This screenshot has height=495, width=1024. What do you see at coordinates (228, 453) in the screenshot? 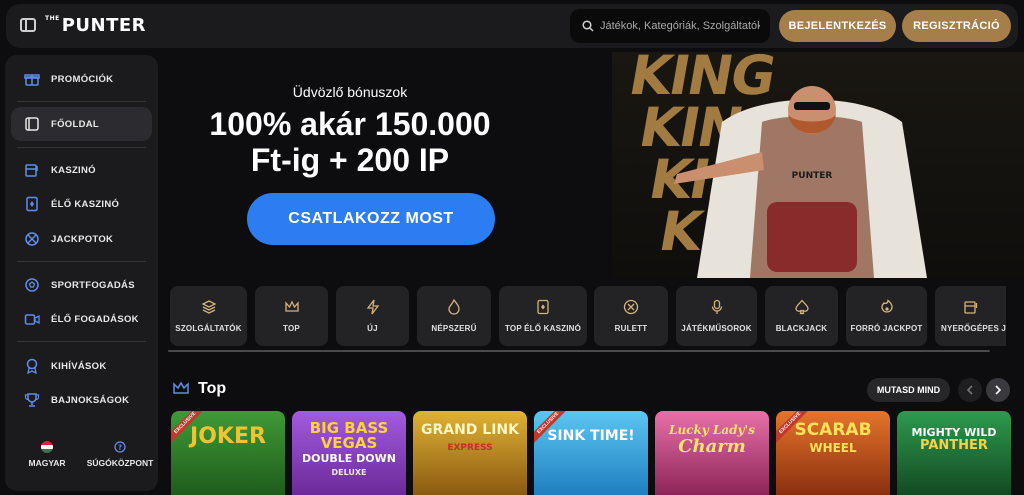
I see `game-tile: EXCLUSIVE JOKER` at bounding box center [228, 453].